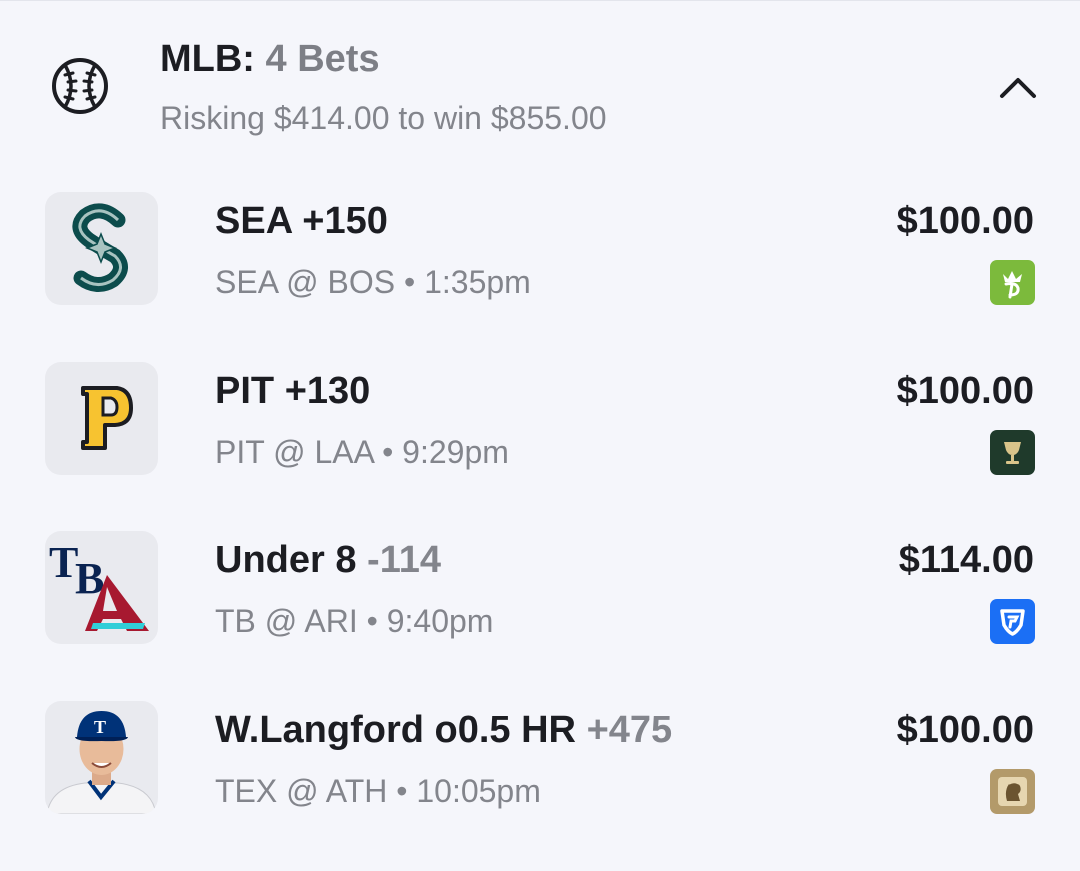 The height and width of the screenshot is (871, 1080). I want to click on seattle-mariners-logo, so click(100, 247).